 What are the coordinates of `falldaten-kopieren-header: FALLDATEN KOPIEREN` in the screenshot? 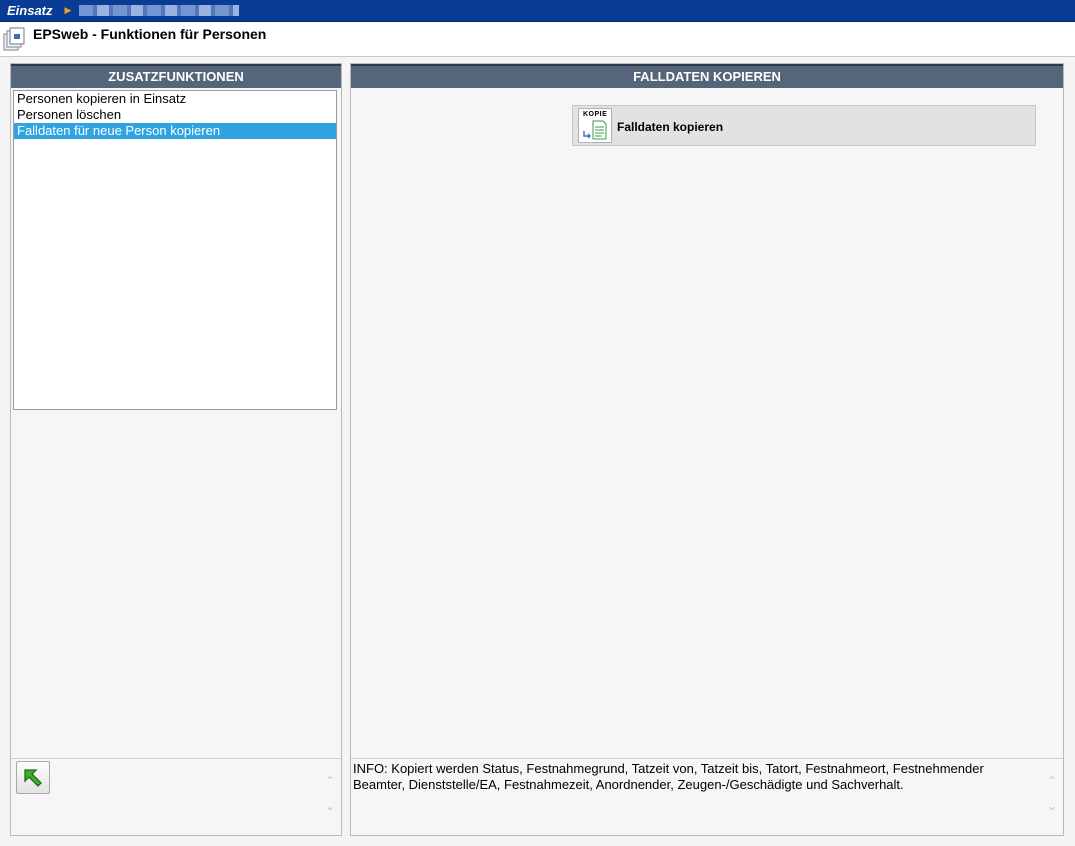 It's located at (707, 76).